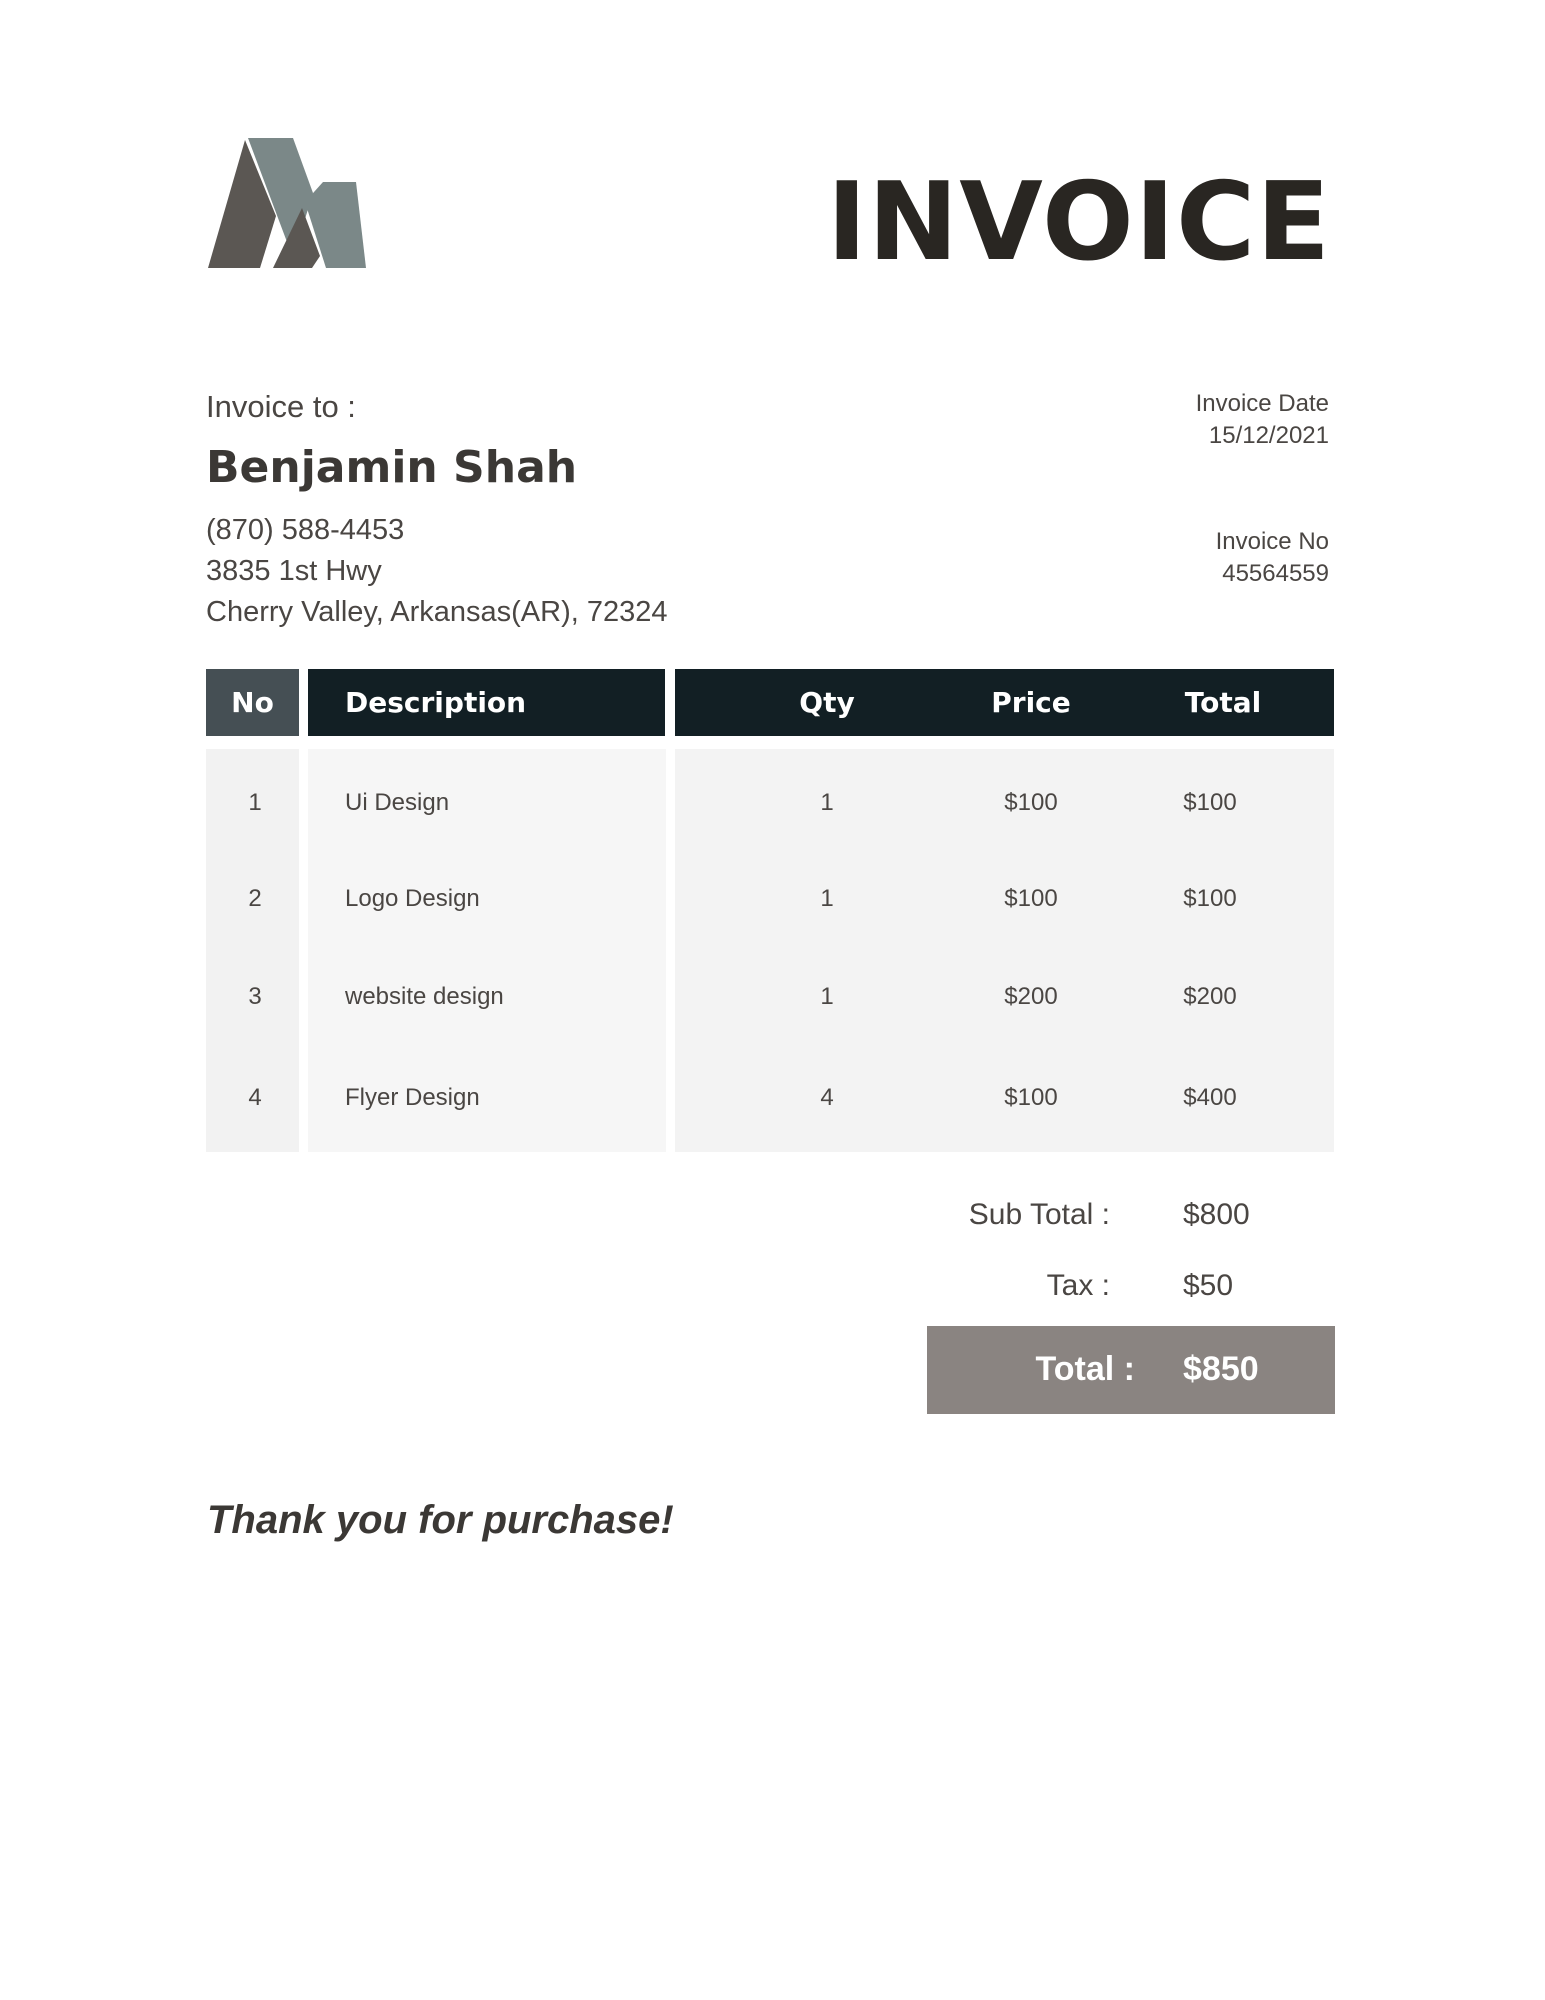 This screenshot has height=2000, width=1545. Describe the element at coordinates (1223, 702) in the screenshot. I see `column-header-total: Total` at that location.